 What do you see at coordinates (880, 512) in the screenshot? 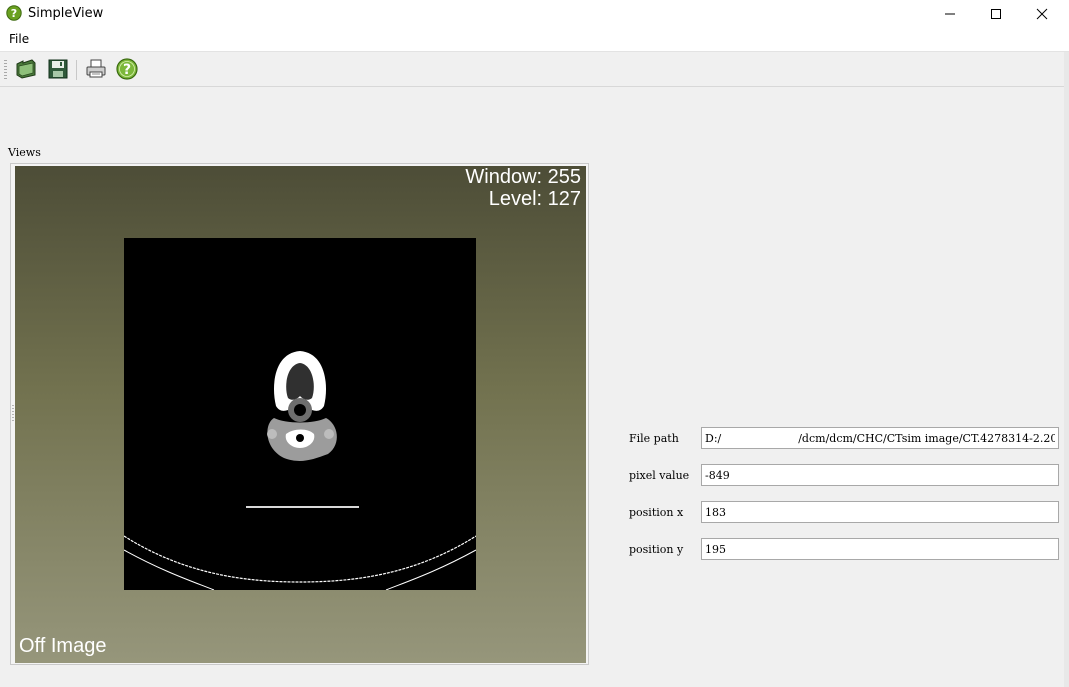
I see `position-x-field` at bounding box center [880, 512].